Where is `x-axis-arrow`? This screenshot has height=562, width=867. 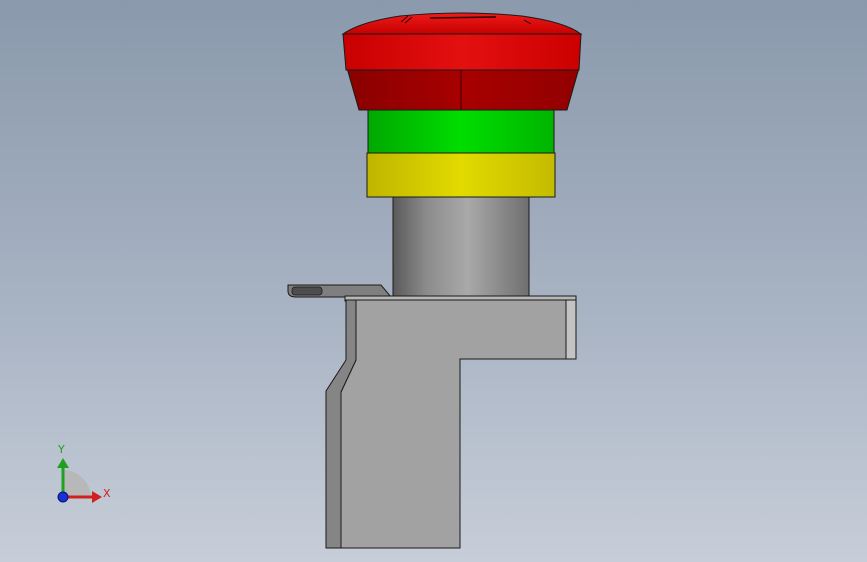 x-axis-arrow is located at coordinates (97, 497).